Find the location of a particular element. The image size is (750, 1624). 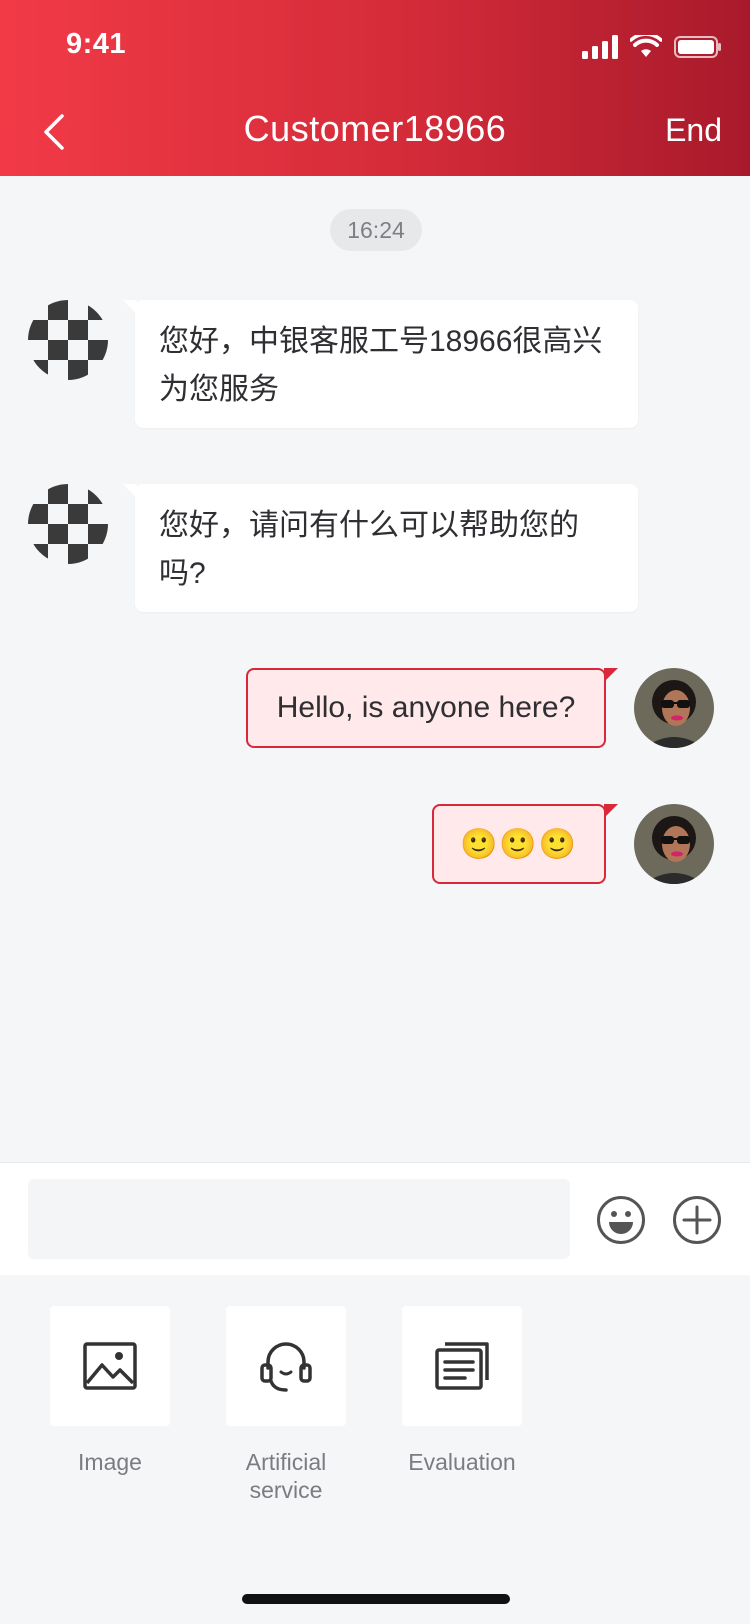

headset-icon is located at coordinates (286, 1367).